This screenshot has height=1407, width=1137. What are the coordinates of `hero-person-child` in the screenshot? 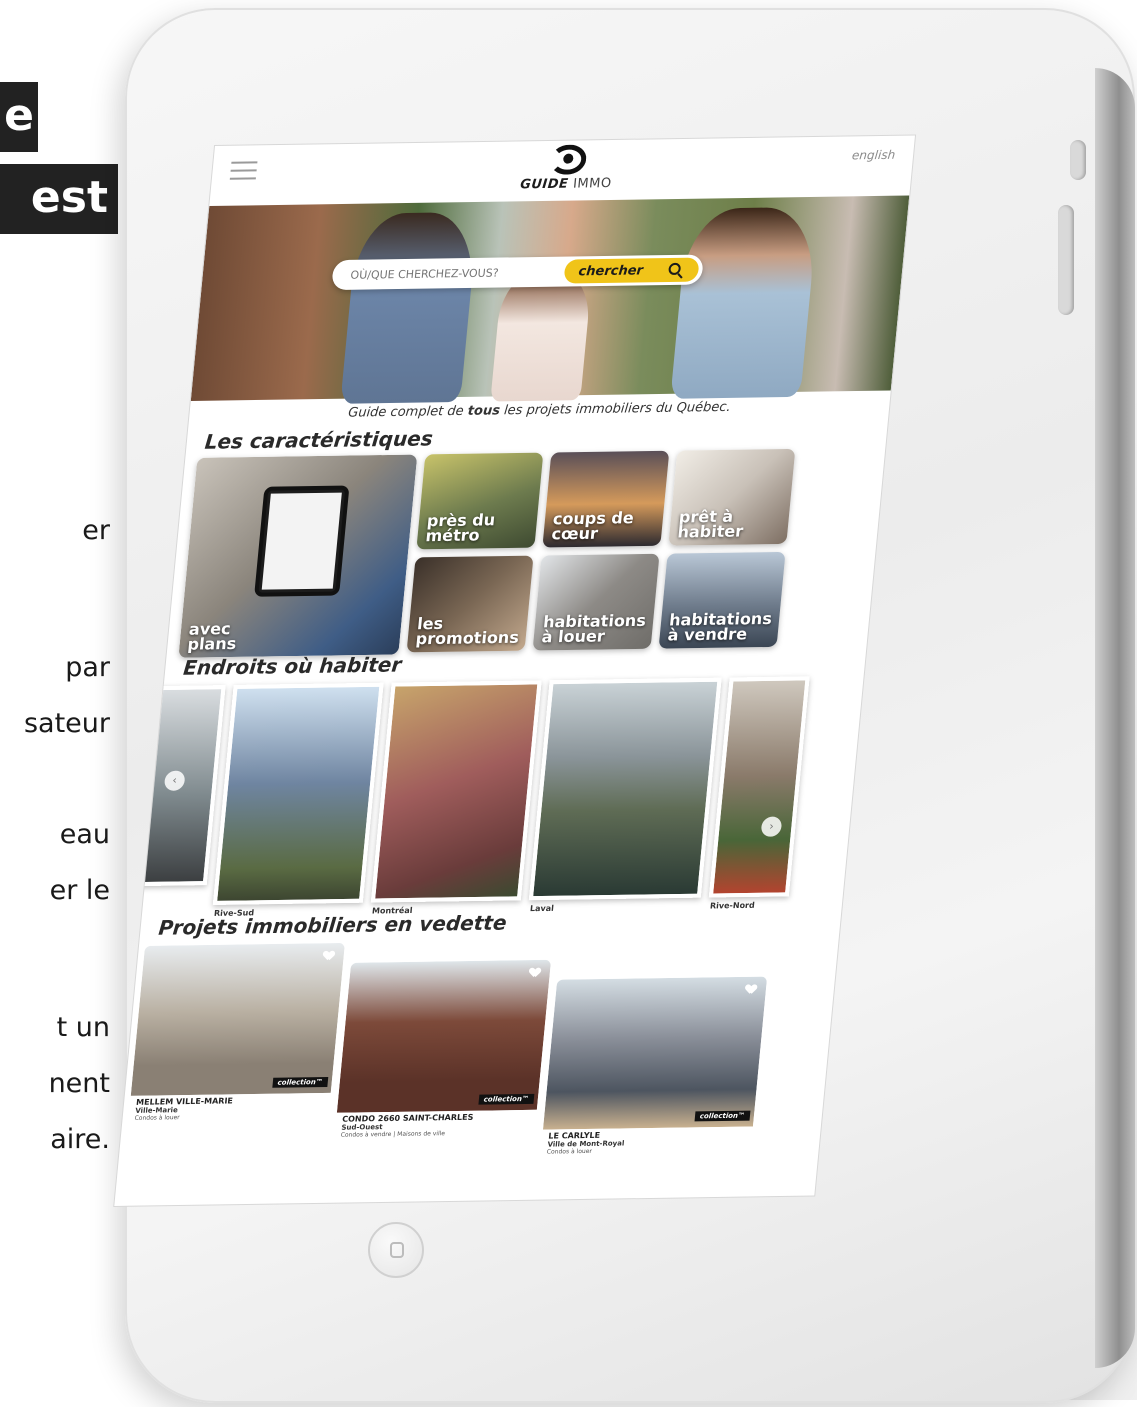 It's located at (541, 336).